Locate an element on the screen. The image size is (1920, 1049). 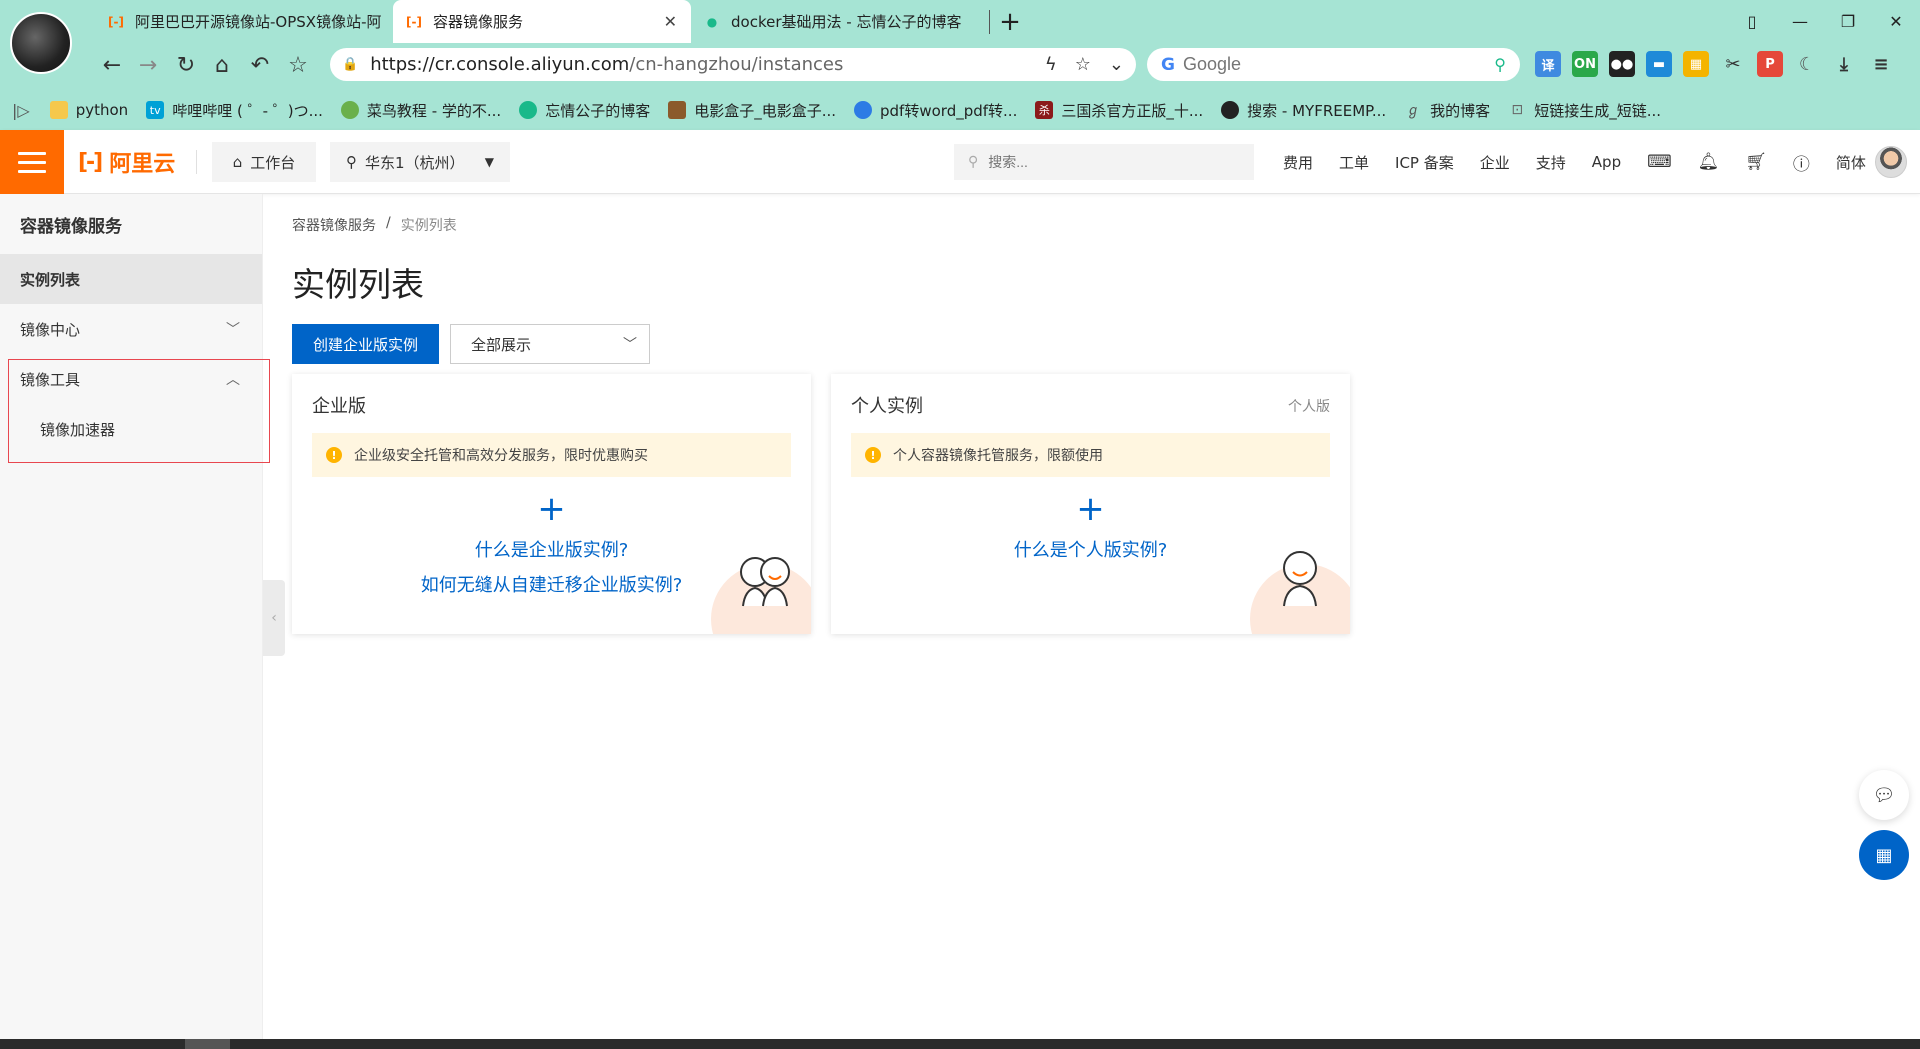
window-controls: ▯ — ❐ ✕ is located at coordinates (1824, 21).